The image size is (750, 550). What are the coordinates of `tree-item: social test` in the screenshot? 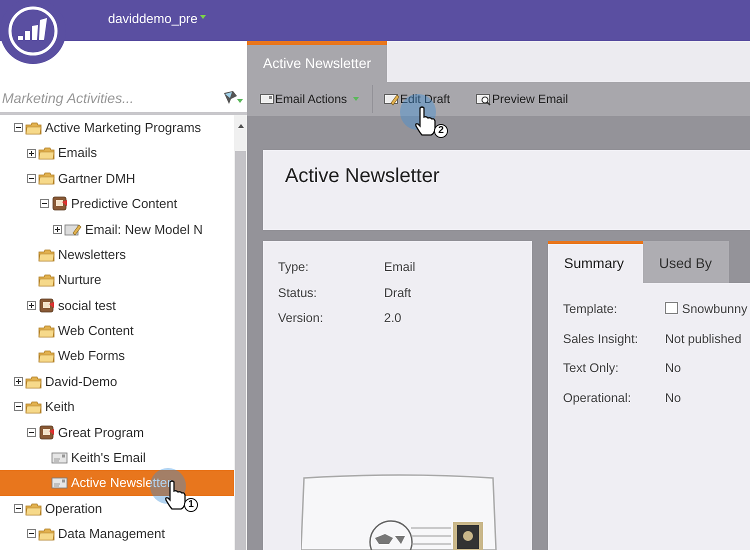 It's located at (59, 305).